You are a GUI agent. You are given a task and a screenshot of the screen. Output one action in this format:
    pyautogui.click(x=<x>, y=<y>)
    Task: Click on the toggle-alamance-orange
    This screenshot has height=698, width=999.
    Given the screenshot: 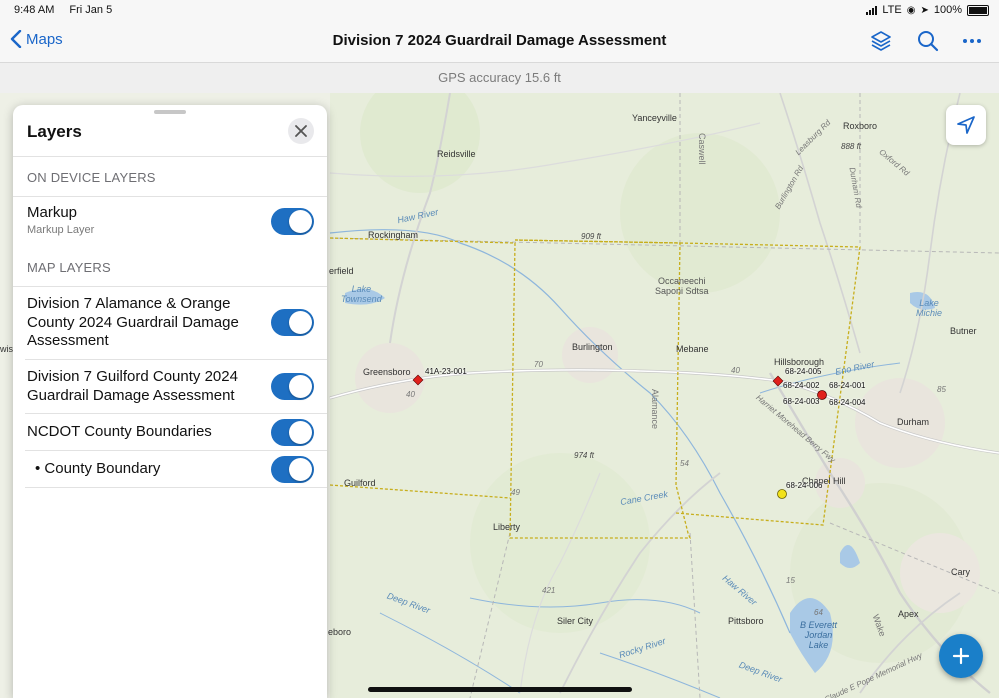 What is the action you would take?
    pyautogui.click(x=292, y=322)
    